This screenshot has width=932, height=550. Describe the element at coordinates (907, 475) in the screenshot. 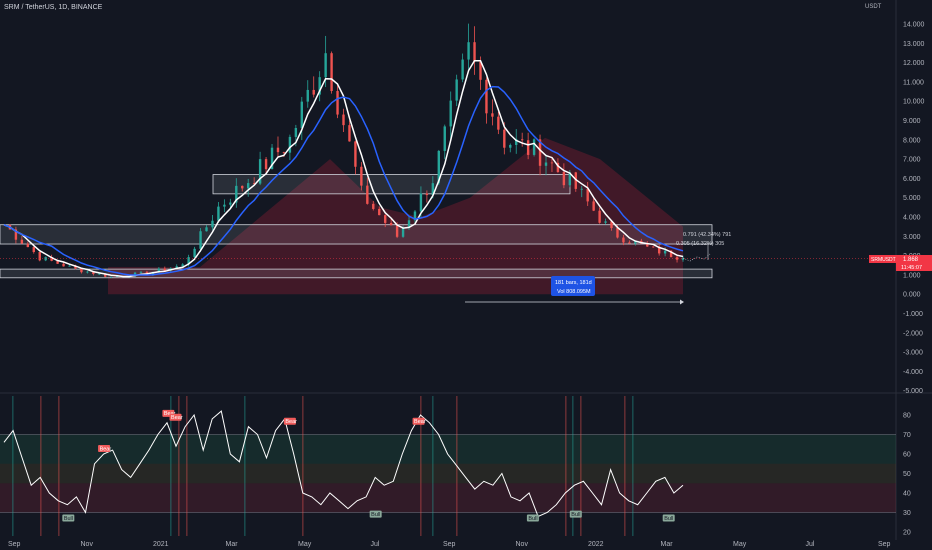

I see `oscillator-axis: 80 70 60 50 40 30 20` at that location.